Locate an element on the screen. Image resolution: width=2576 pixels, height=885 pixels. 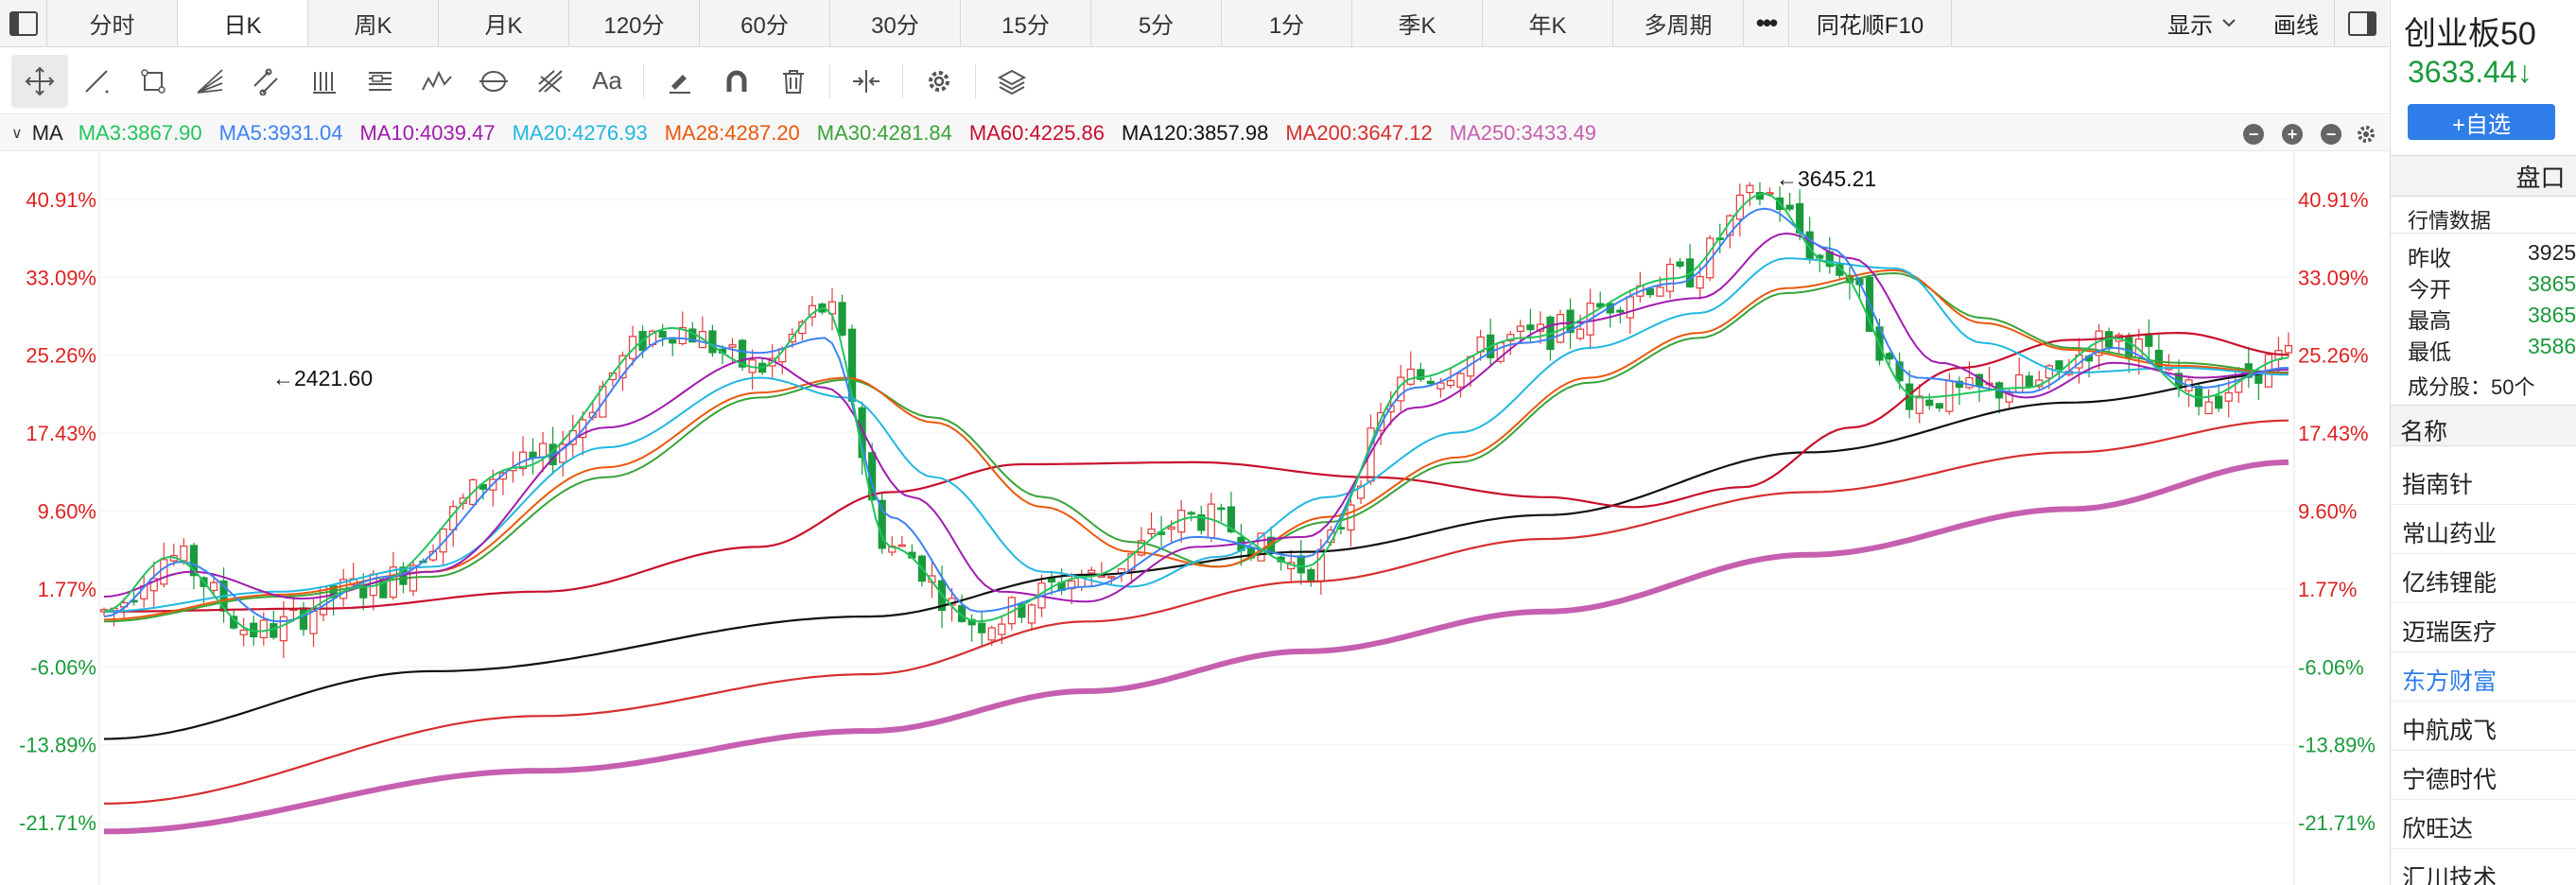
layers-tool is located at coordinates (1011, 81).